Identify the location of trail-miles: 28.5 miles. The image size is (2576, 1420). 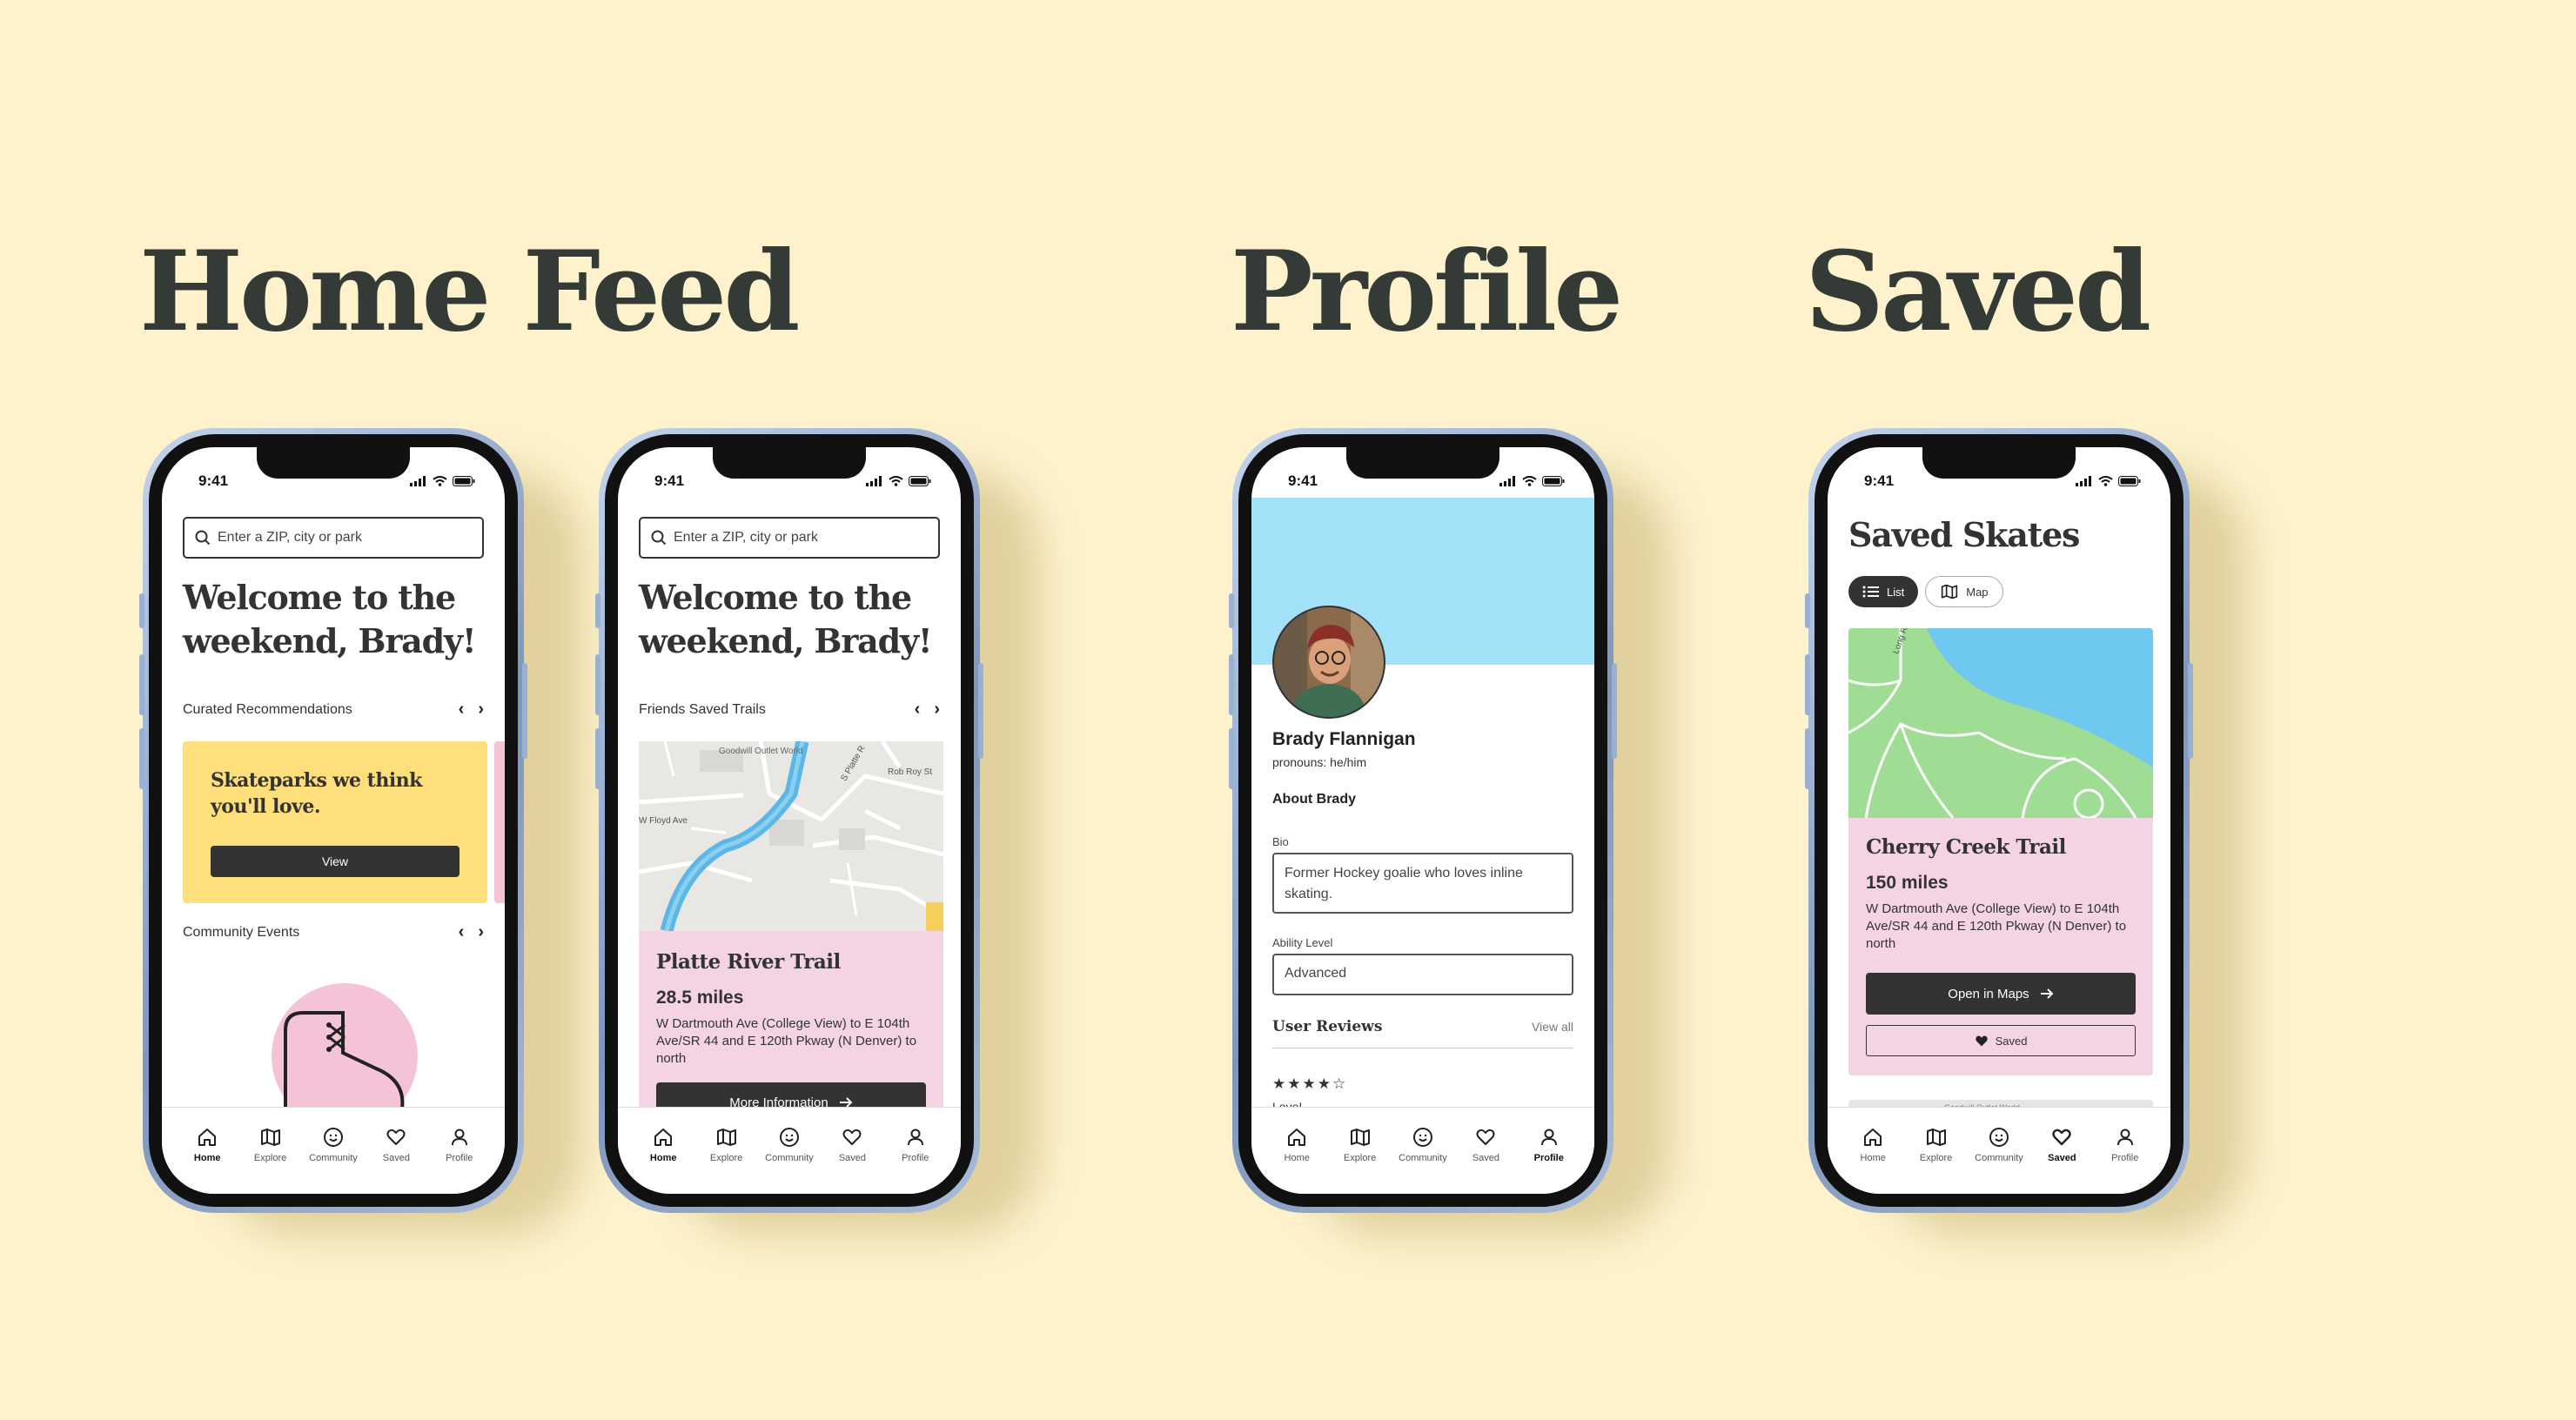
(700, 998).